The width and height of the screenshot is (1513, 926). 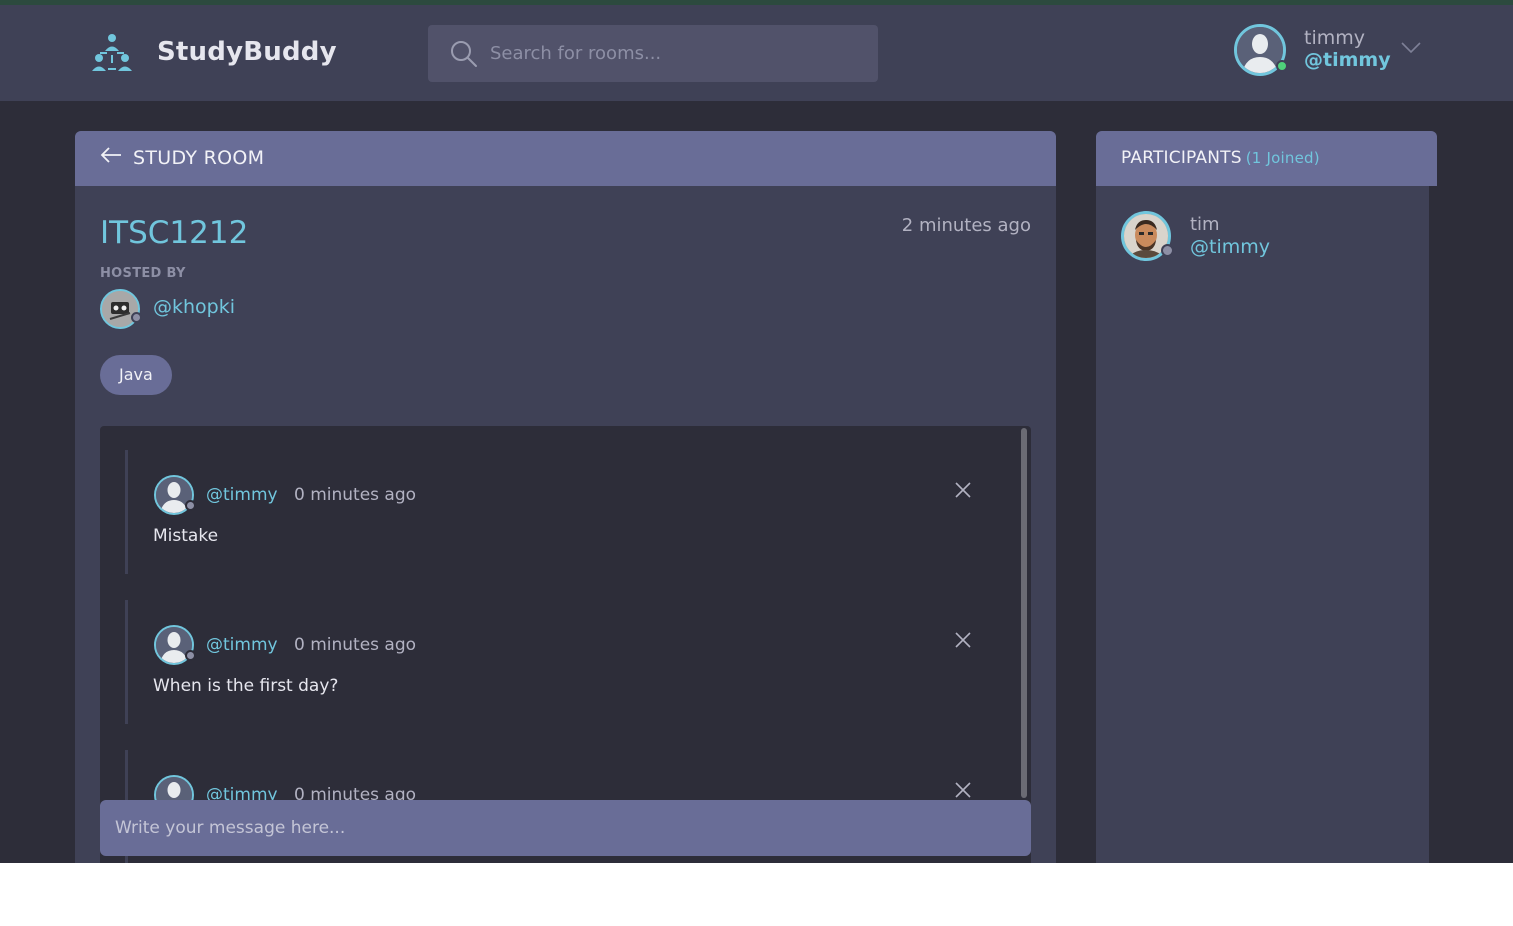 What do you see at coordinates (1411, 48) in the screenshot?
I see `chevron-down-icon` at bounding box center [1411, 48].